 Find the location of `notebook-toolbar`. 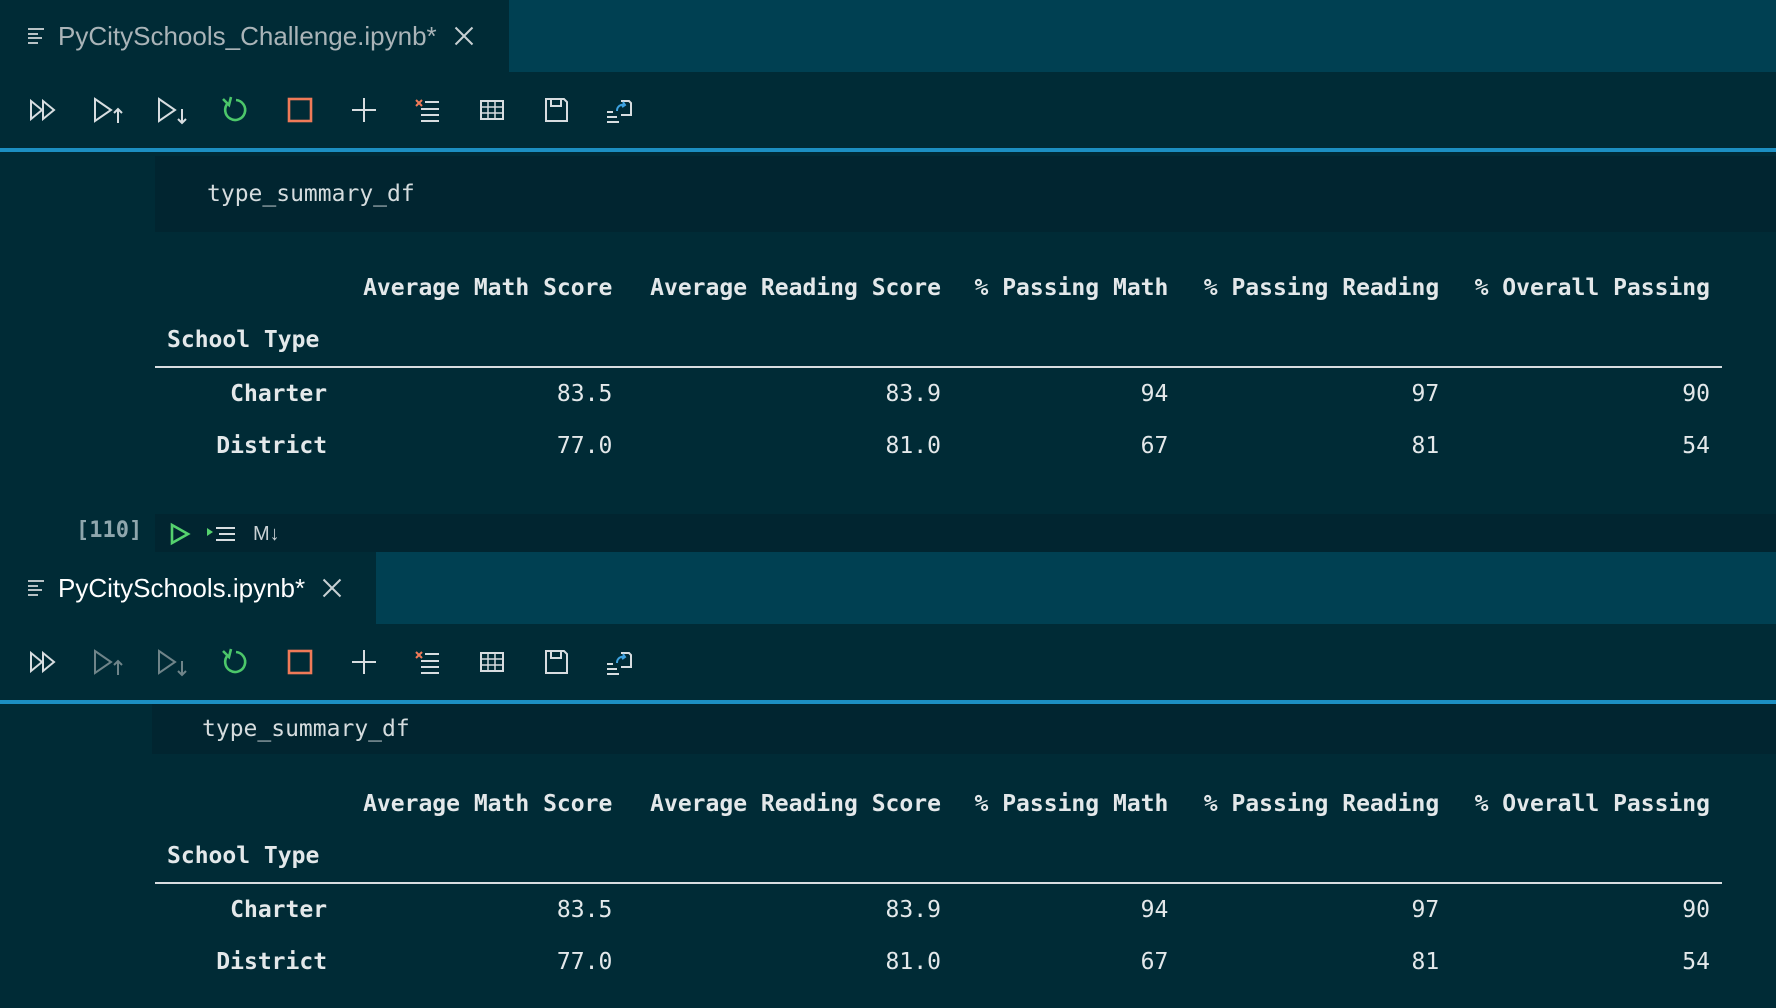

notebook-toolbar is located at coordinates (888, 112).